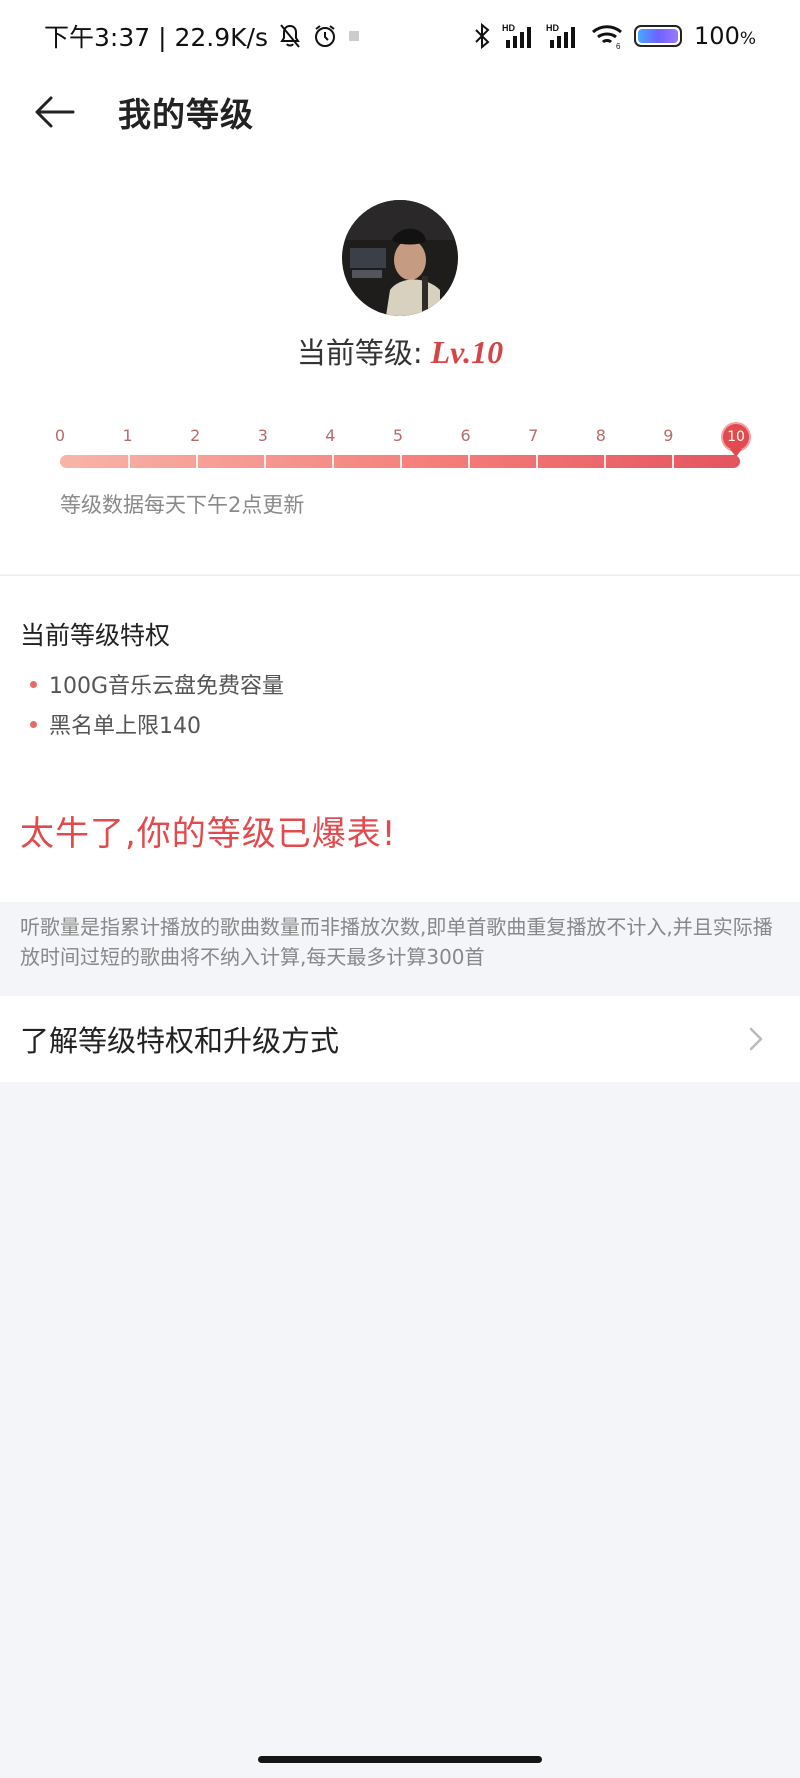  Describe the element at coordinates (186, 114) in the screenshot. I see `page-title: 我的等级` at that location.